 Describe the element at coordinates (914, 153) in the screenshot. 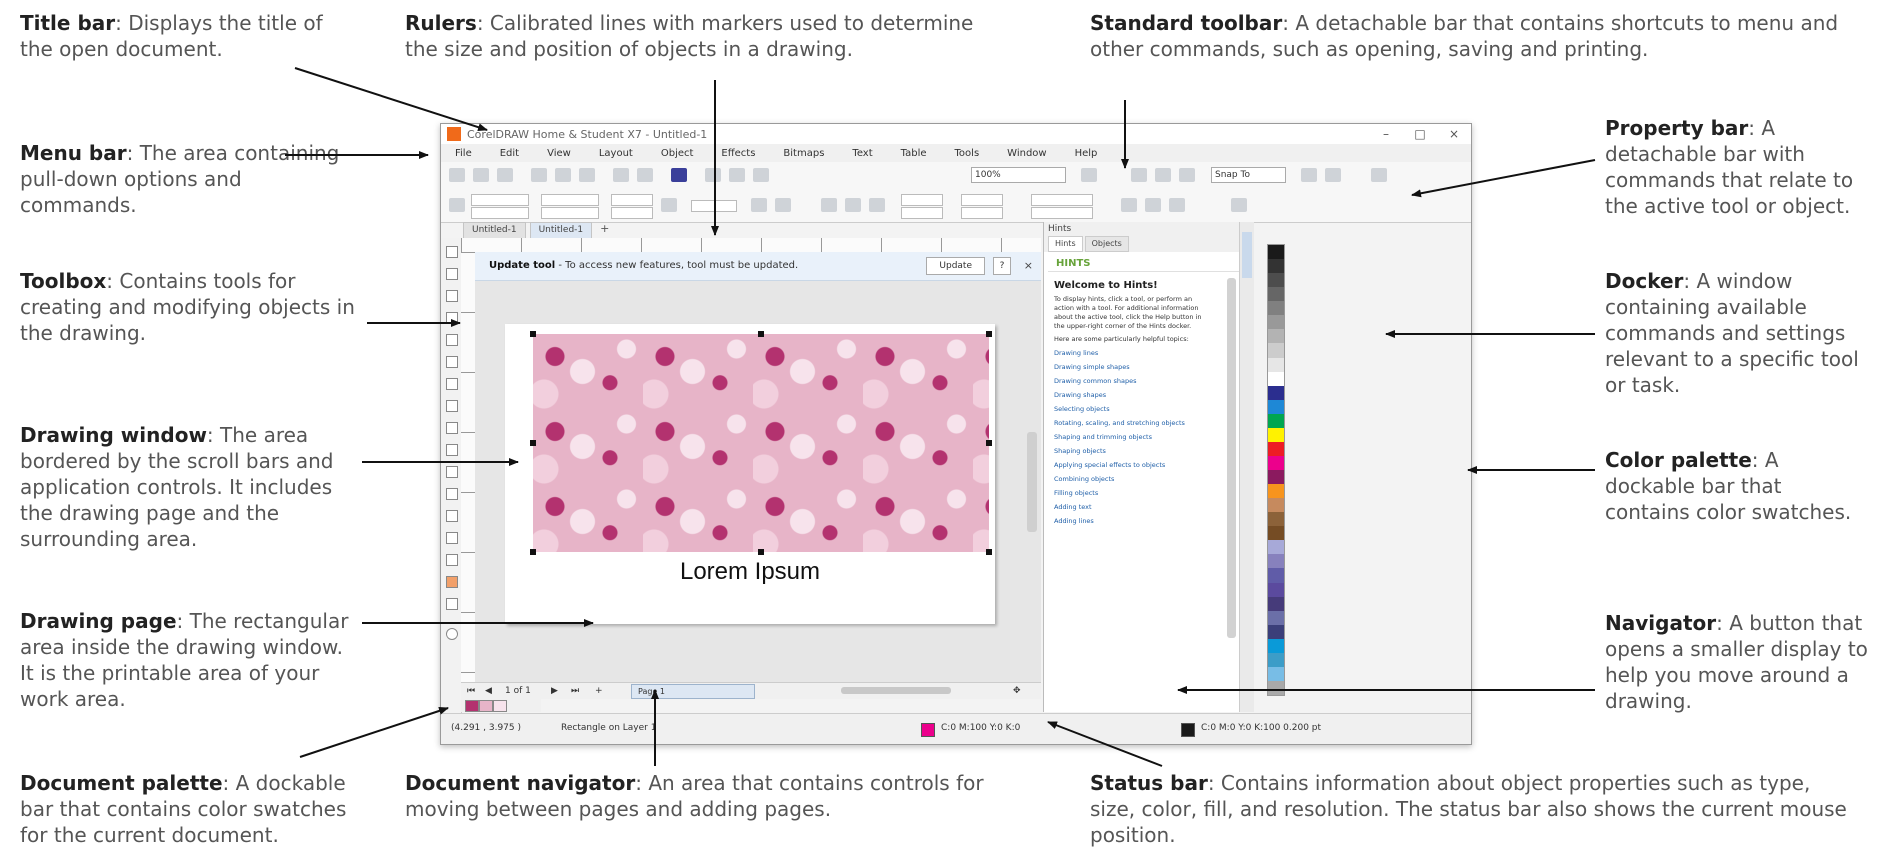

I see `menu-item-table: Table` at that location.